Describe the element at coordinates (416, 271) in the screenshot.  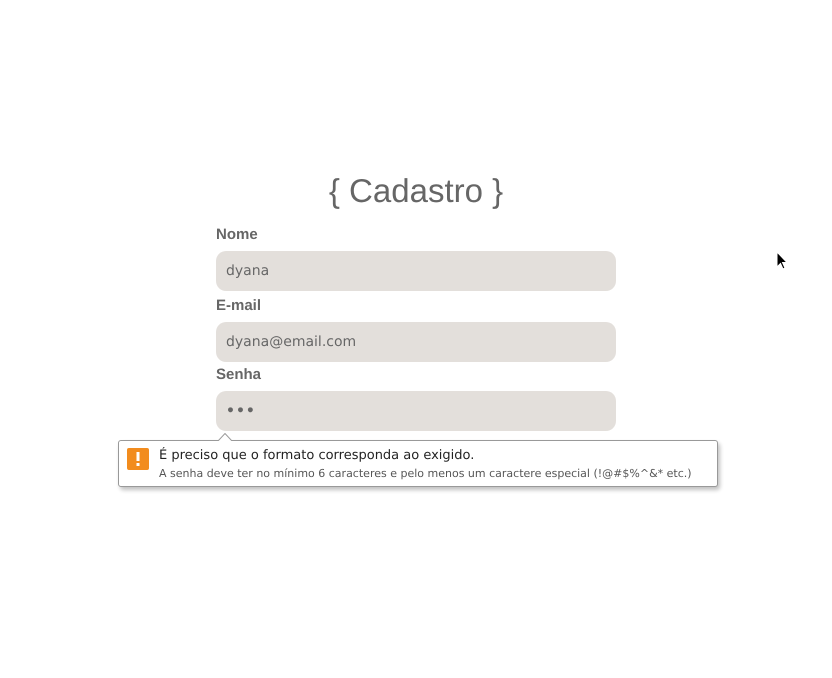
I see `input-field: dyana` at that location.